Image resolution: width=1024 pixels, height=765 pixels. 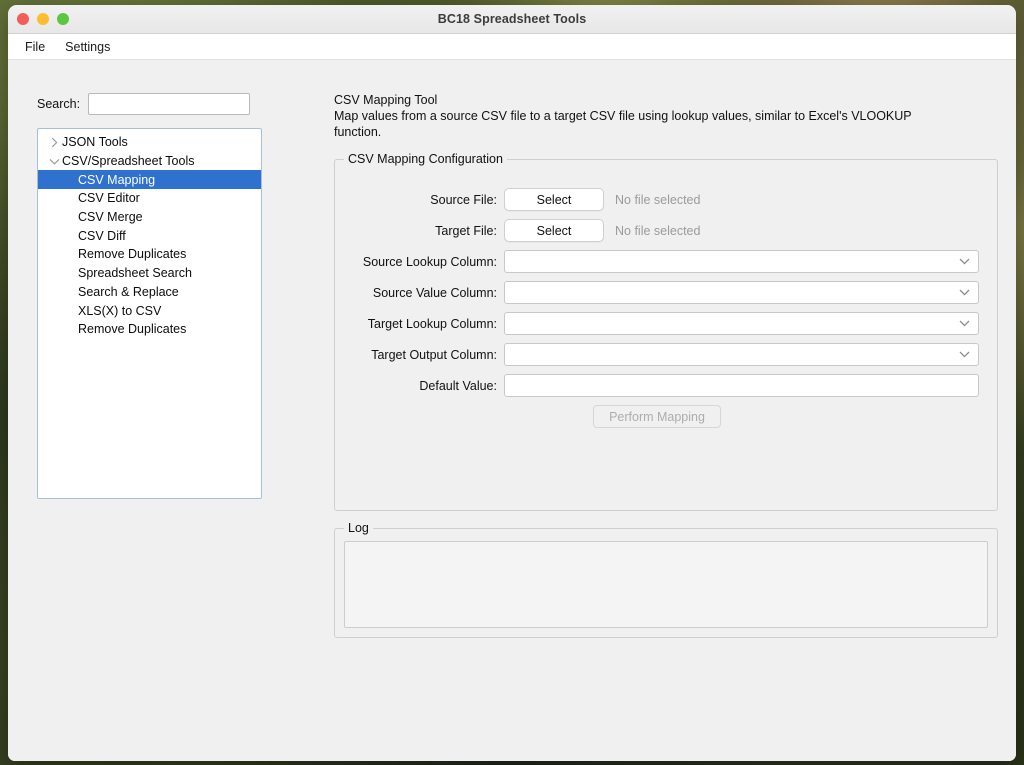 What do you see at coordinates (386, 100) in the screenshot?
I see `tool-title: CSV Mapping Tool` at bounding box center [386, 100].